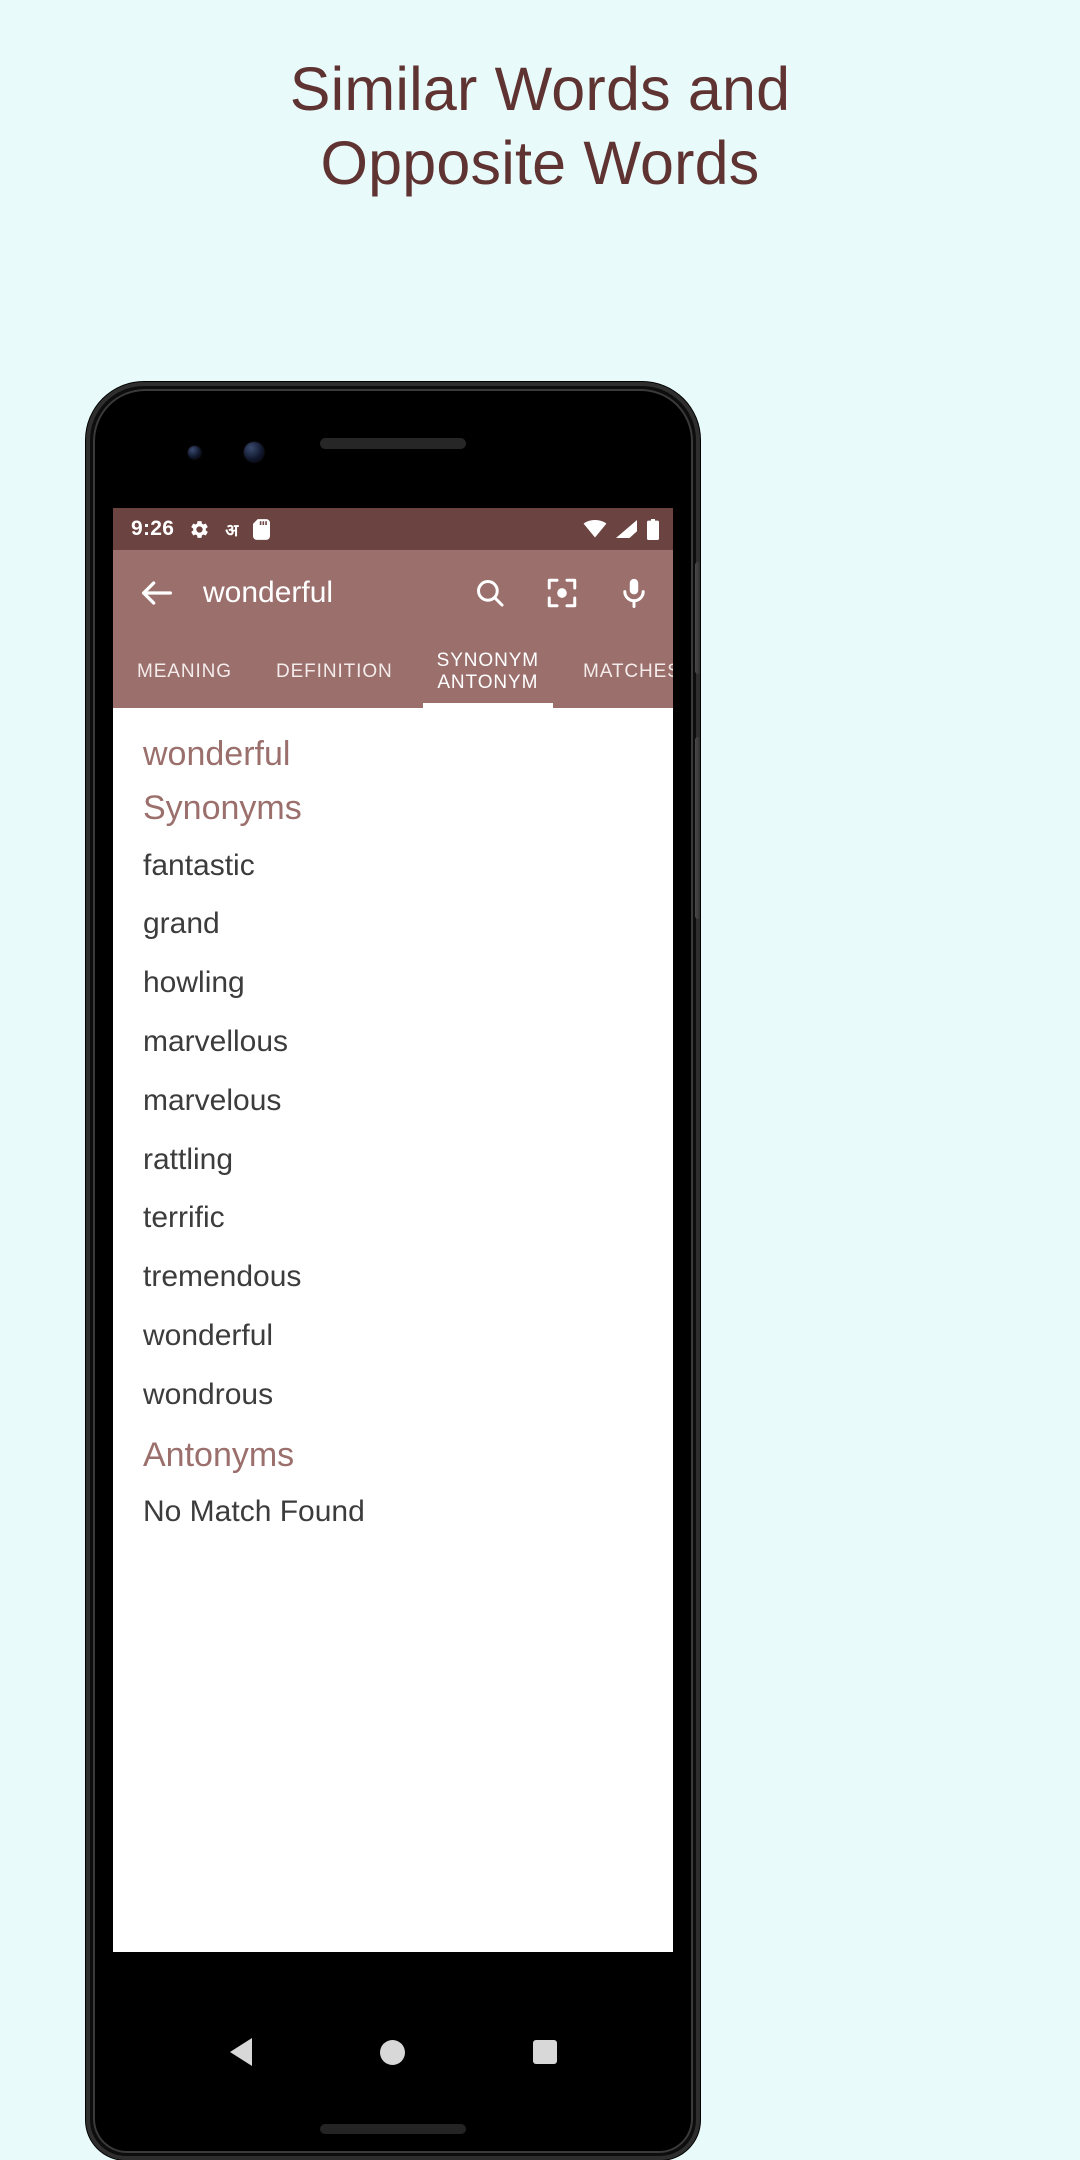 The height and width of the screenshot is (2160, 1080). I want to click on android-navigation-bar, so click(393, 2052).